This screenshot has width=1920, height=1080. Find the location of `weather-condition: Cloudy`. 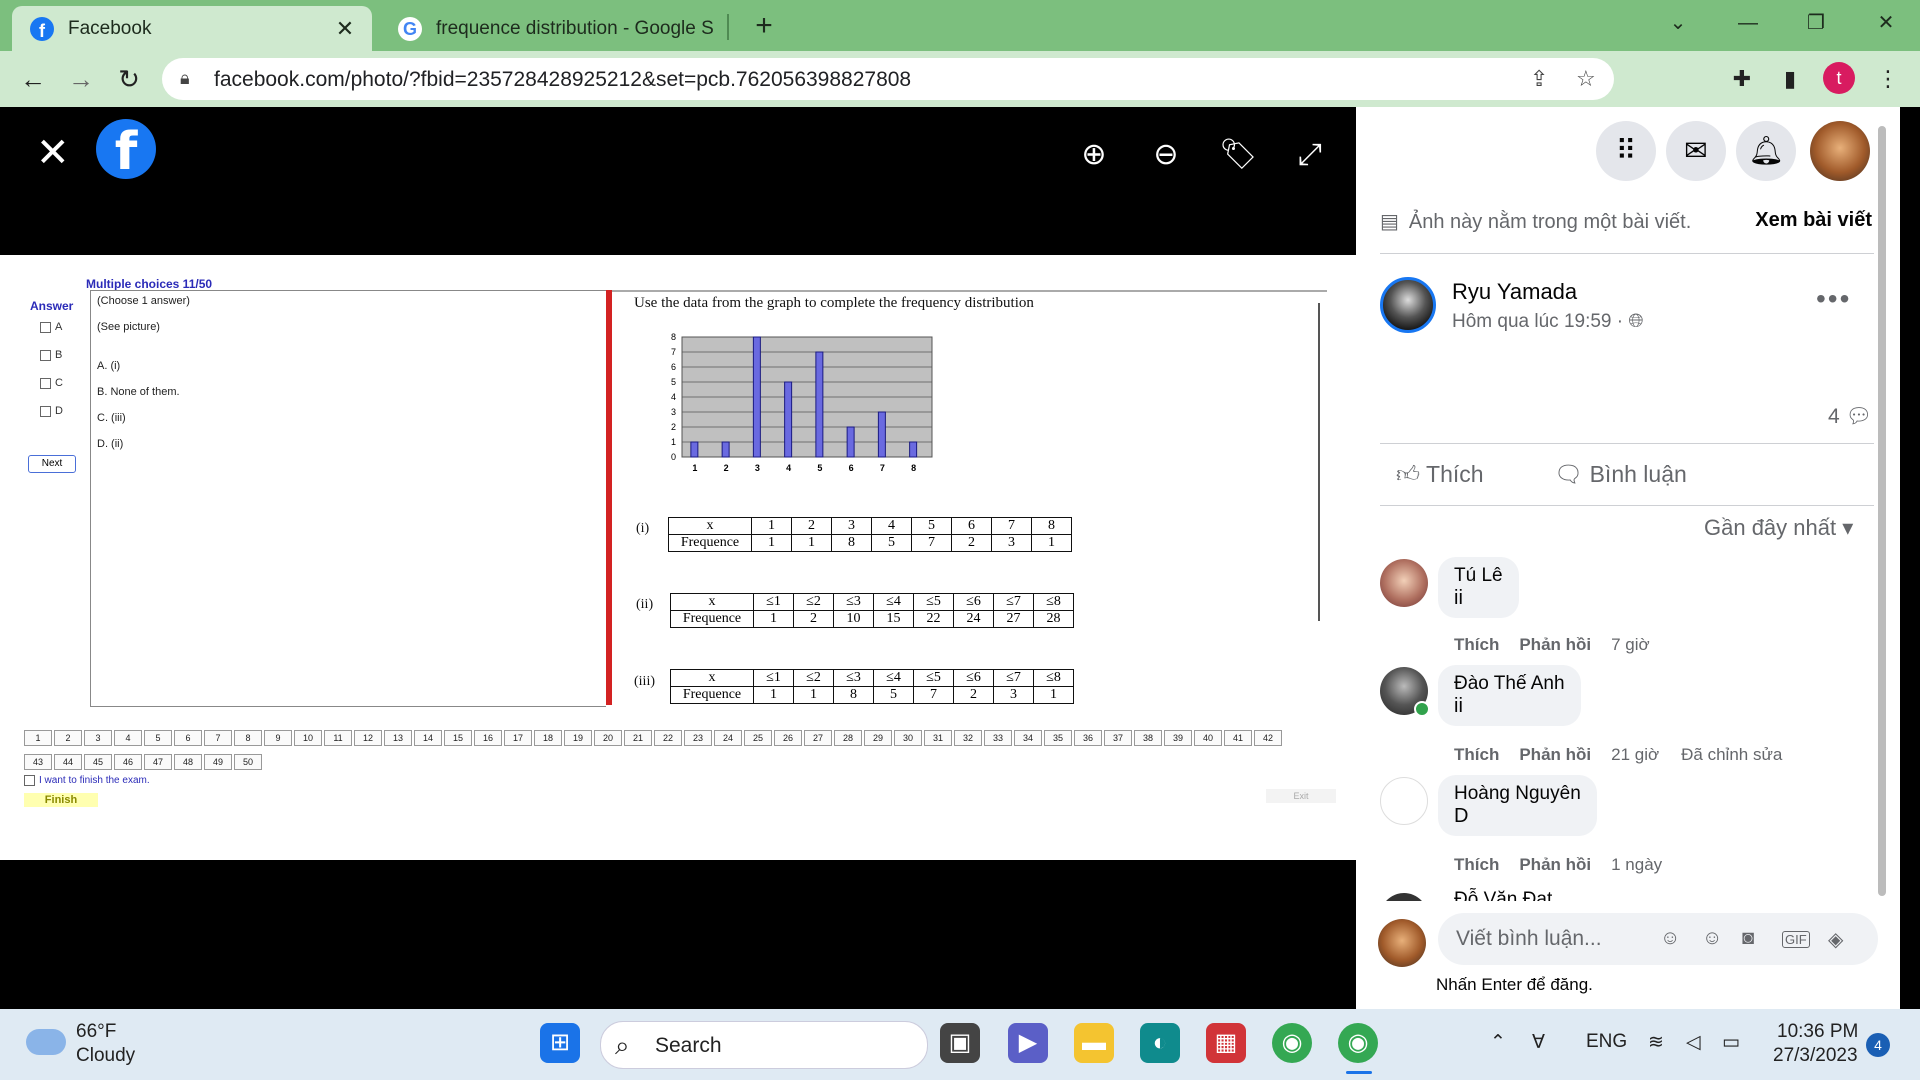

weather-condition: Cloudy is located at coordinates (105, 1056).